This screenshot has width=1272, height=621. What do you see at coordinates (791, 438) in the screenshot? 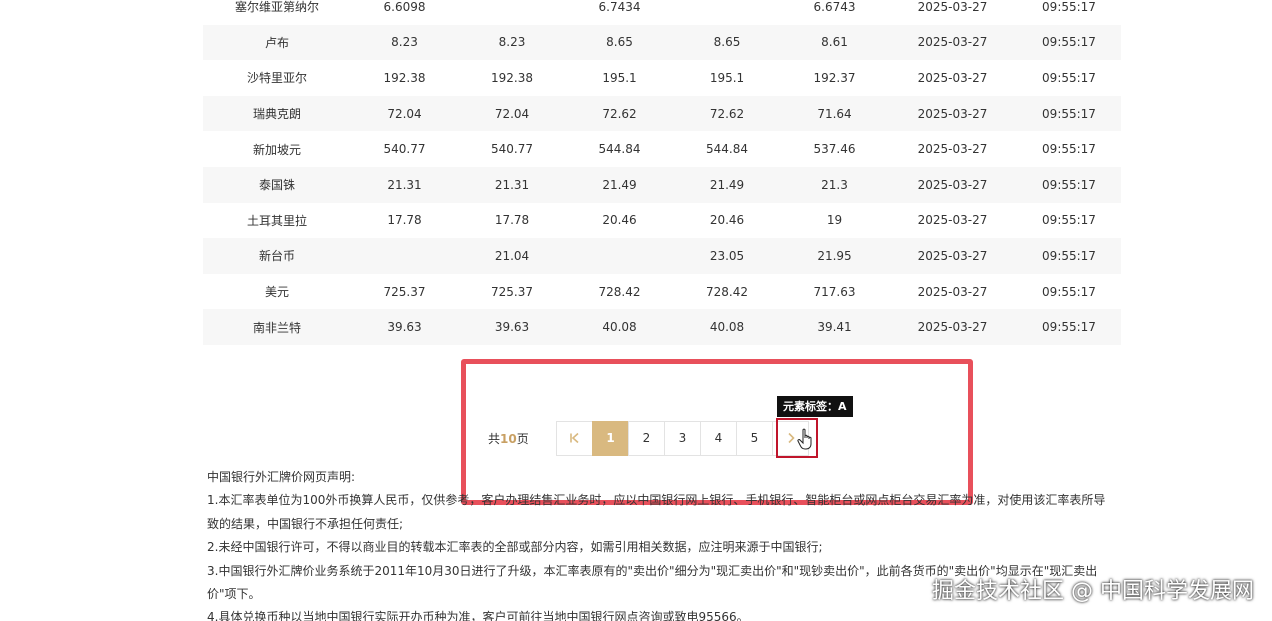
I see `next-page-icon` at bounding box center [791, 438].